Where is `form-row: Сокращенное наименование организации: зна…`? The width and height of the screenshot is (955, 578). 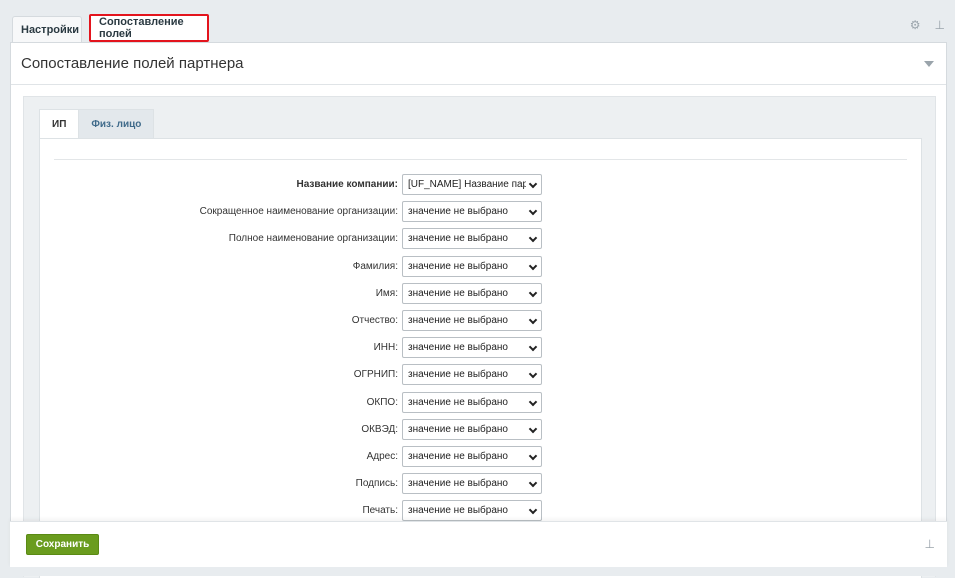 form-row: Сокращенное наименование организации: зна… is located at coordinates (481, 212).